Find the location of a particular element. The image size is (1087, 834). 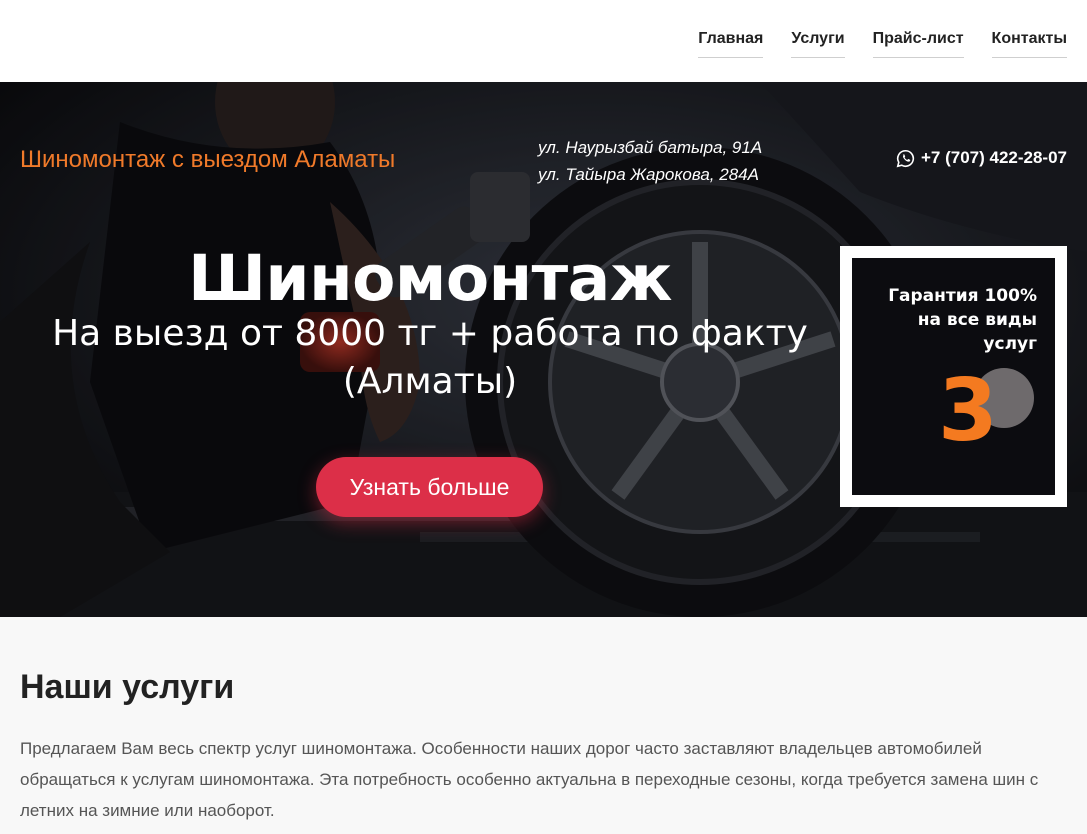

guarantee-text: Гарантия 100% на все виды услуг is located at coordinates (947, 320).